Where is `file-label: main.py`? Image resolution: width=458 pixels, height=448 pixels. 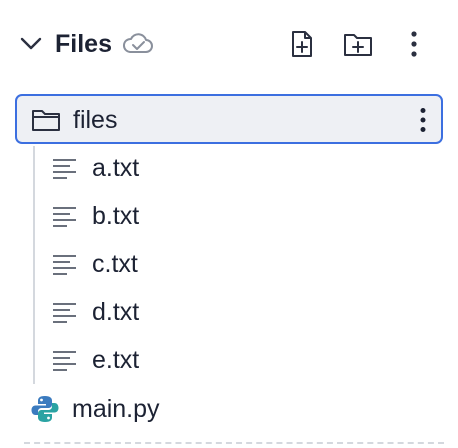
file-label: main.py is located at coordinates (116, 409).